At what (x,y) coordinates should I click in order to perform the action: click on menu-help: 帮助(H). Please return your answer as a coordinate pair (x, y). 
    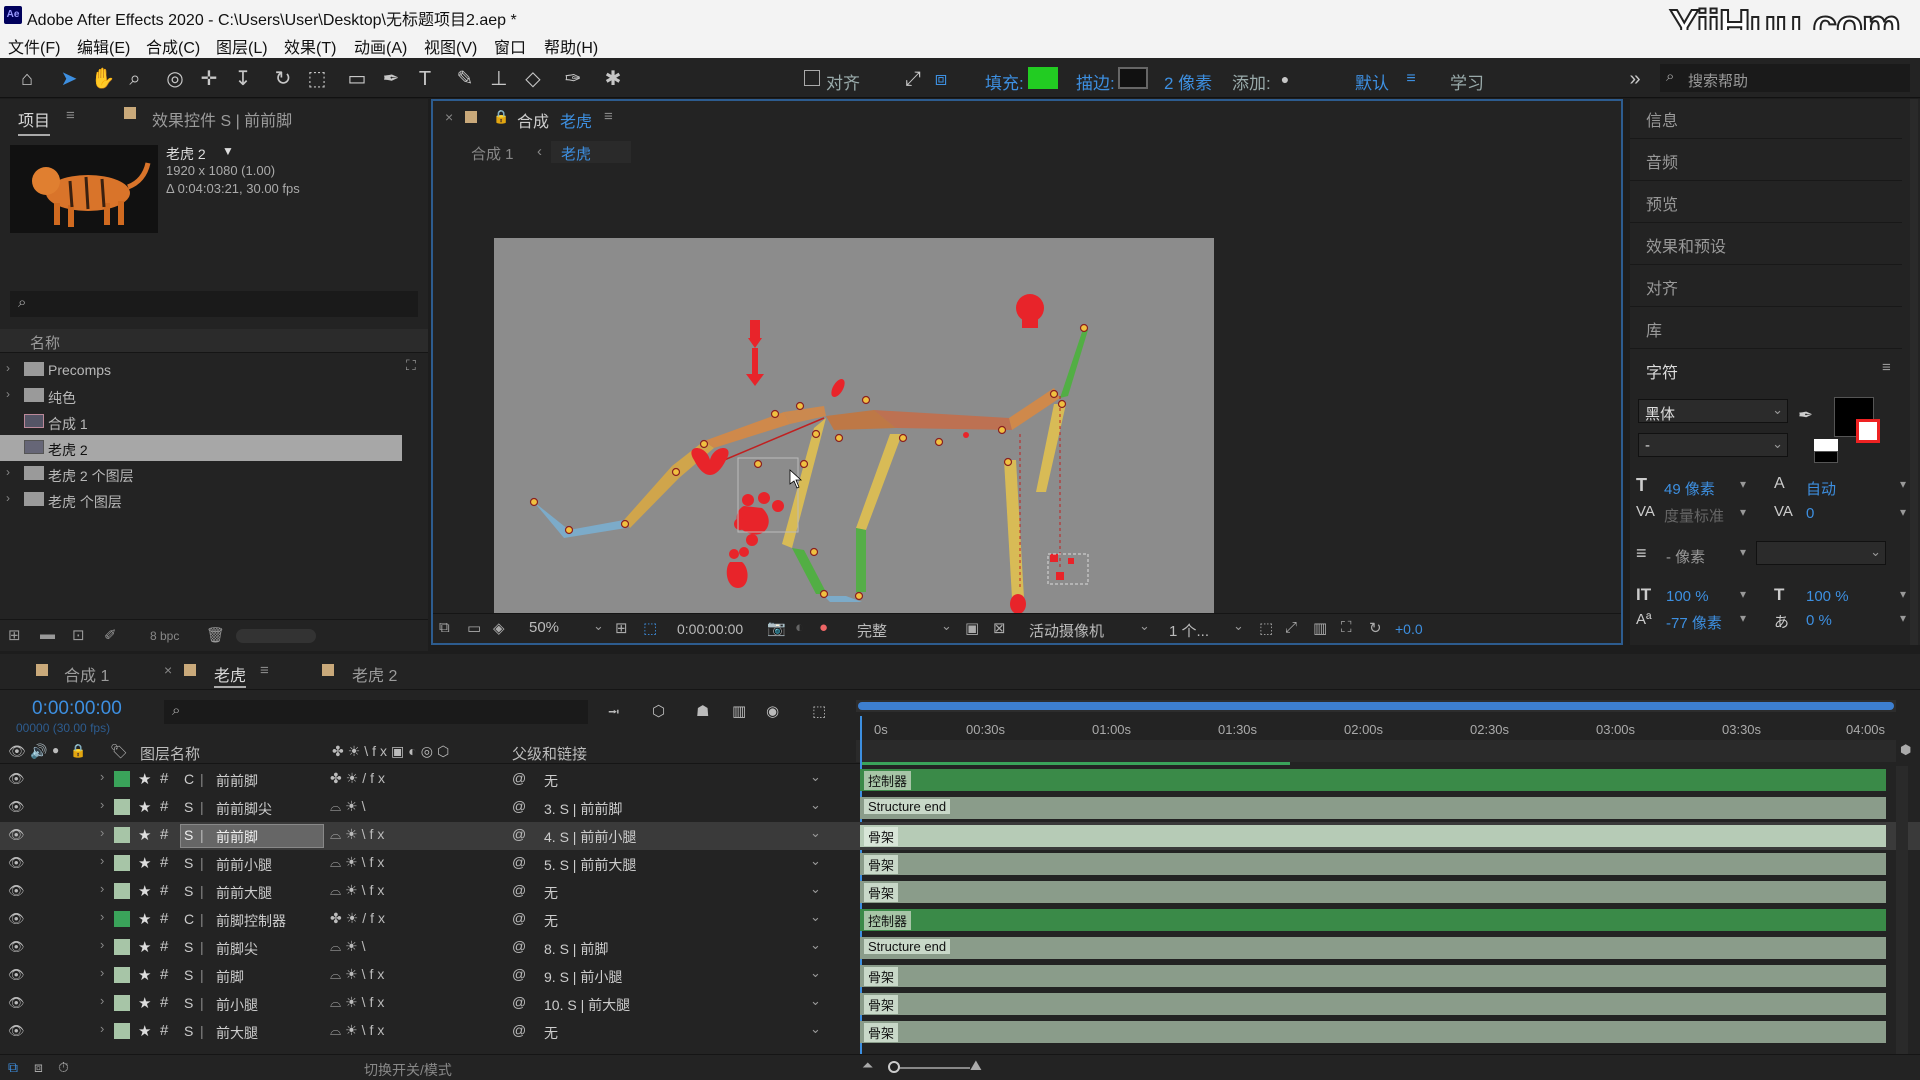
    Looking at the image, I should click on (571, 46).